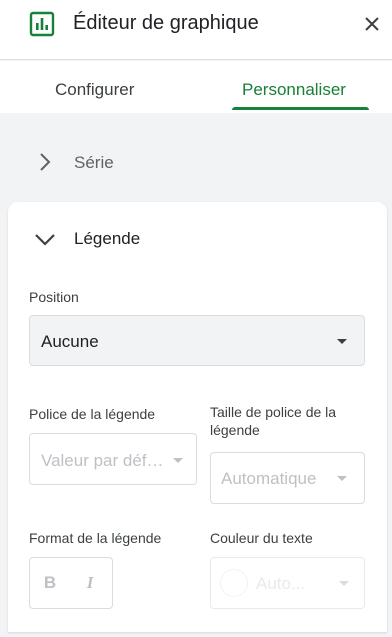 This screenshot has height=637, width=392. I want to click on section-serie-label: Série, so click(94, 162).